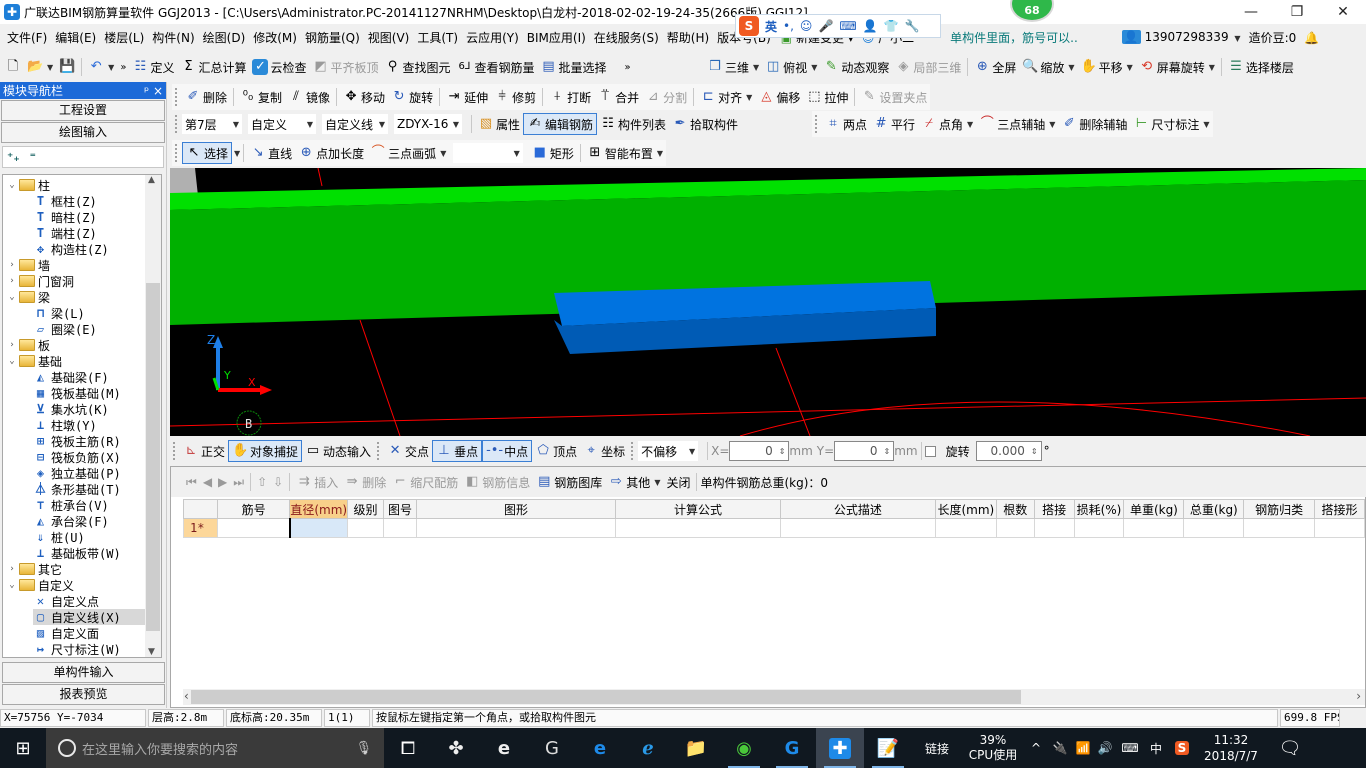 This screenshot has height=768, width=1366. I want to click on floor-select: 第7层 ▼, so click(212, 124).